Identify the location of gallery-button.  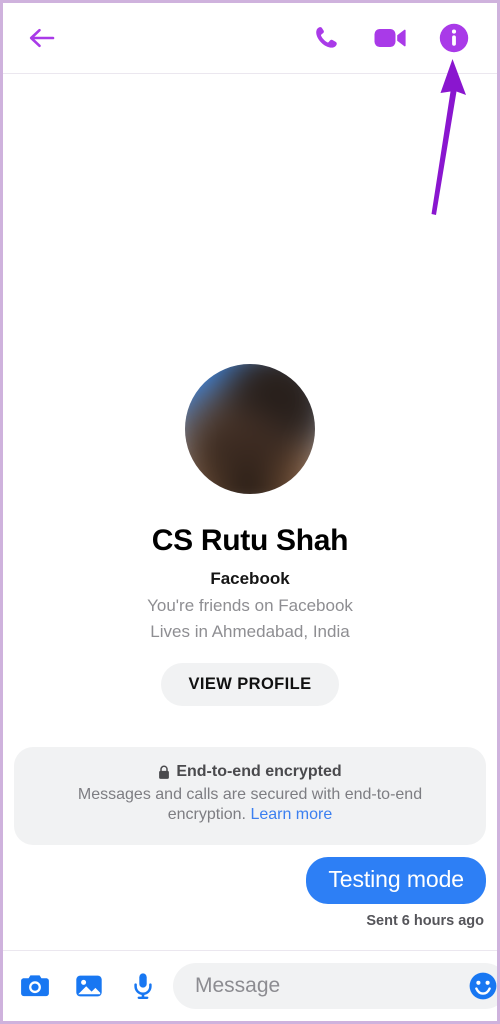
(89, 986).